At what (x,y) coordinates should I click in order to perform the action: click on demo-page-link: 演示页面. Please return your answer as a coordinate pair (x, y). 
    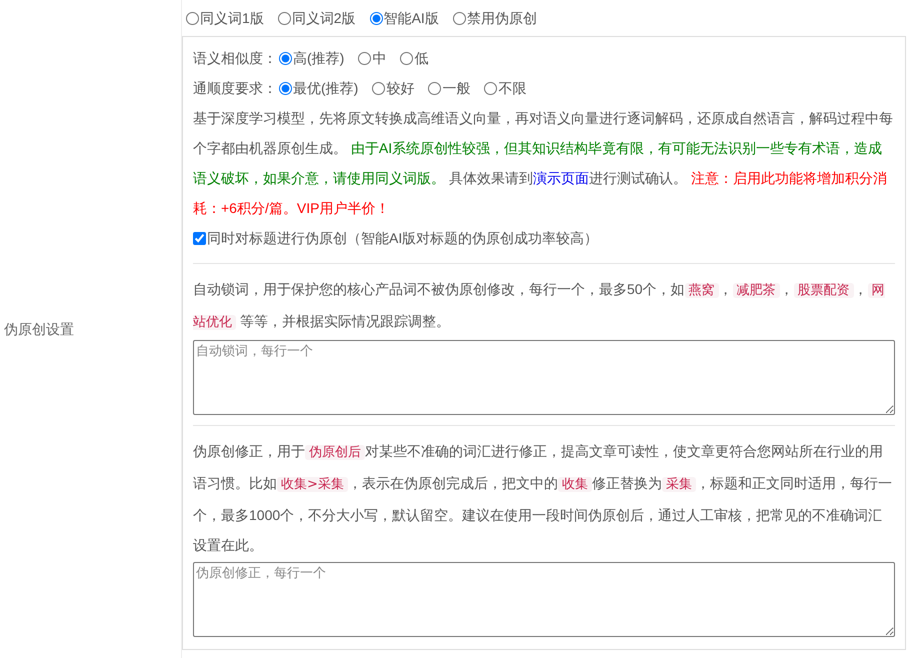
    Looking at the image, I should click on (560, 178).